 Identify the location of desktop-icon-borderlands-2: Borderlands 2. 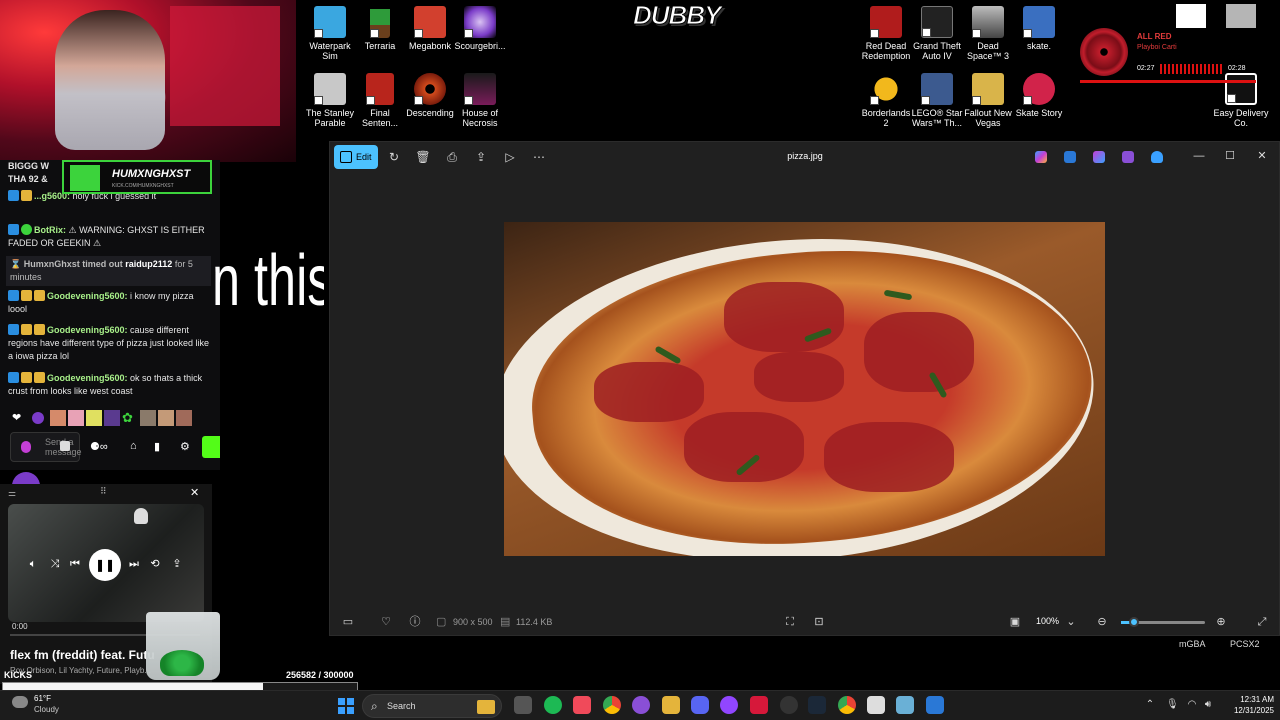
(886, 100).